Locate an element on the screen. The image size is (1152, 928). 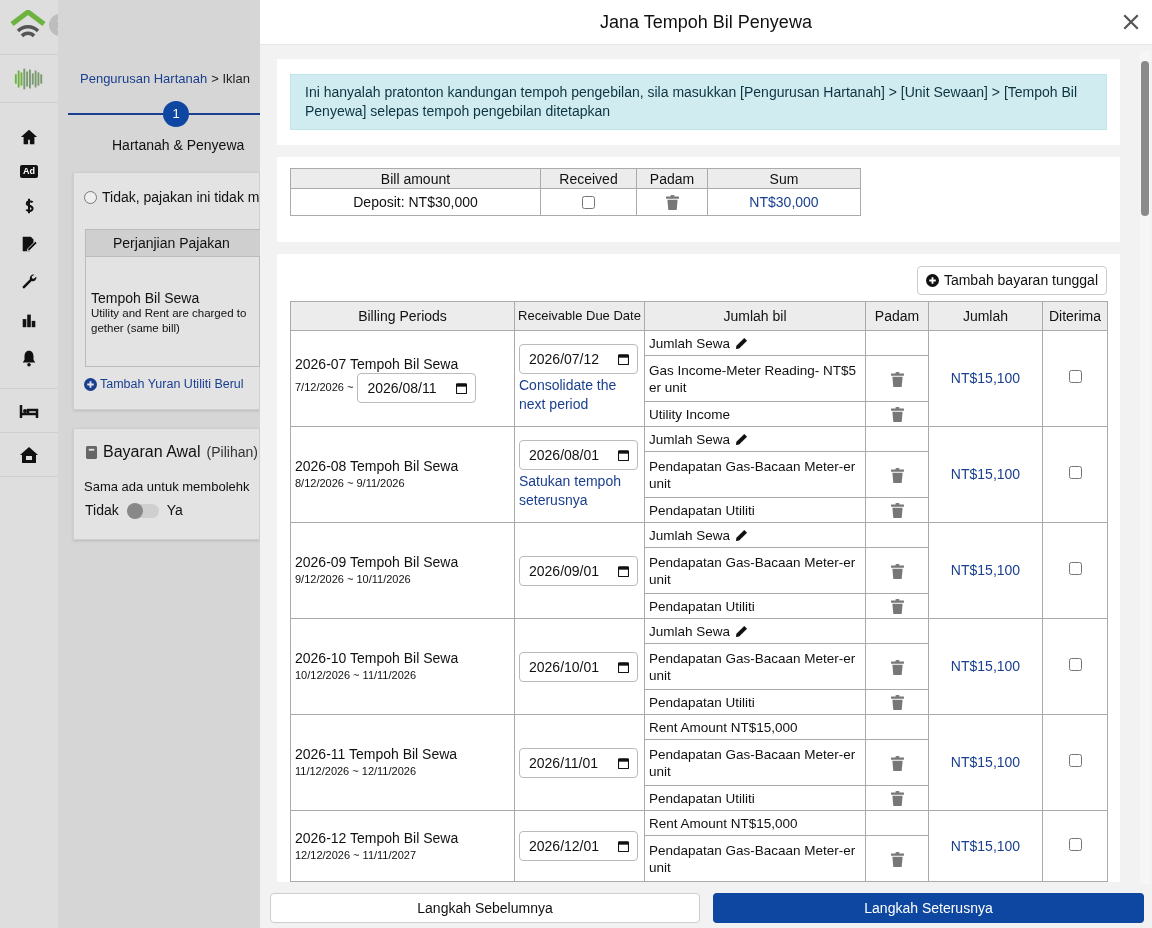
consolidate-link: Satukan tempoh seterusnya is located at coordinates (579, 490).